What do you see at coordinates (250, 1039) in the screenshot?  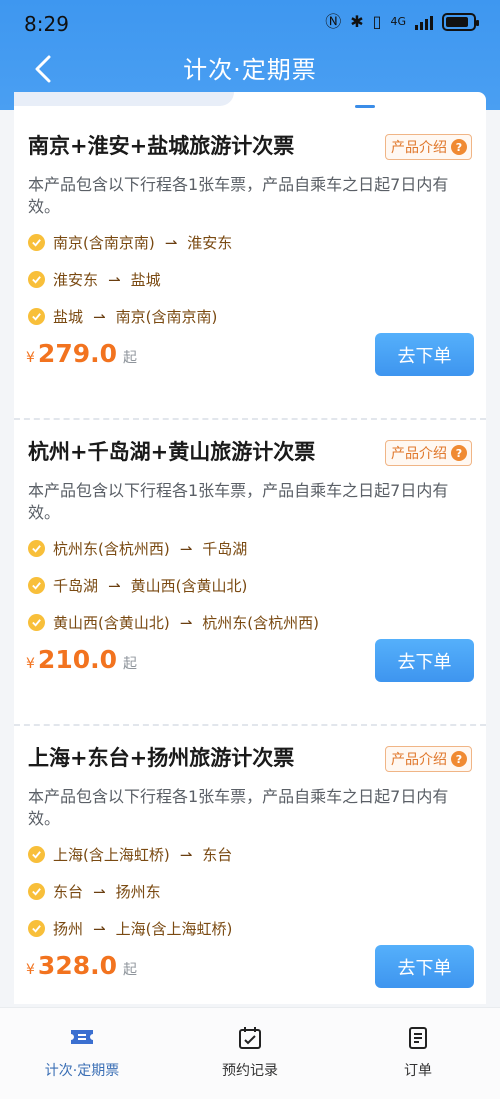 I see `calendar-check-icon` at bounding box center [250, 1039].